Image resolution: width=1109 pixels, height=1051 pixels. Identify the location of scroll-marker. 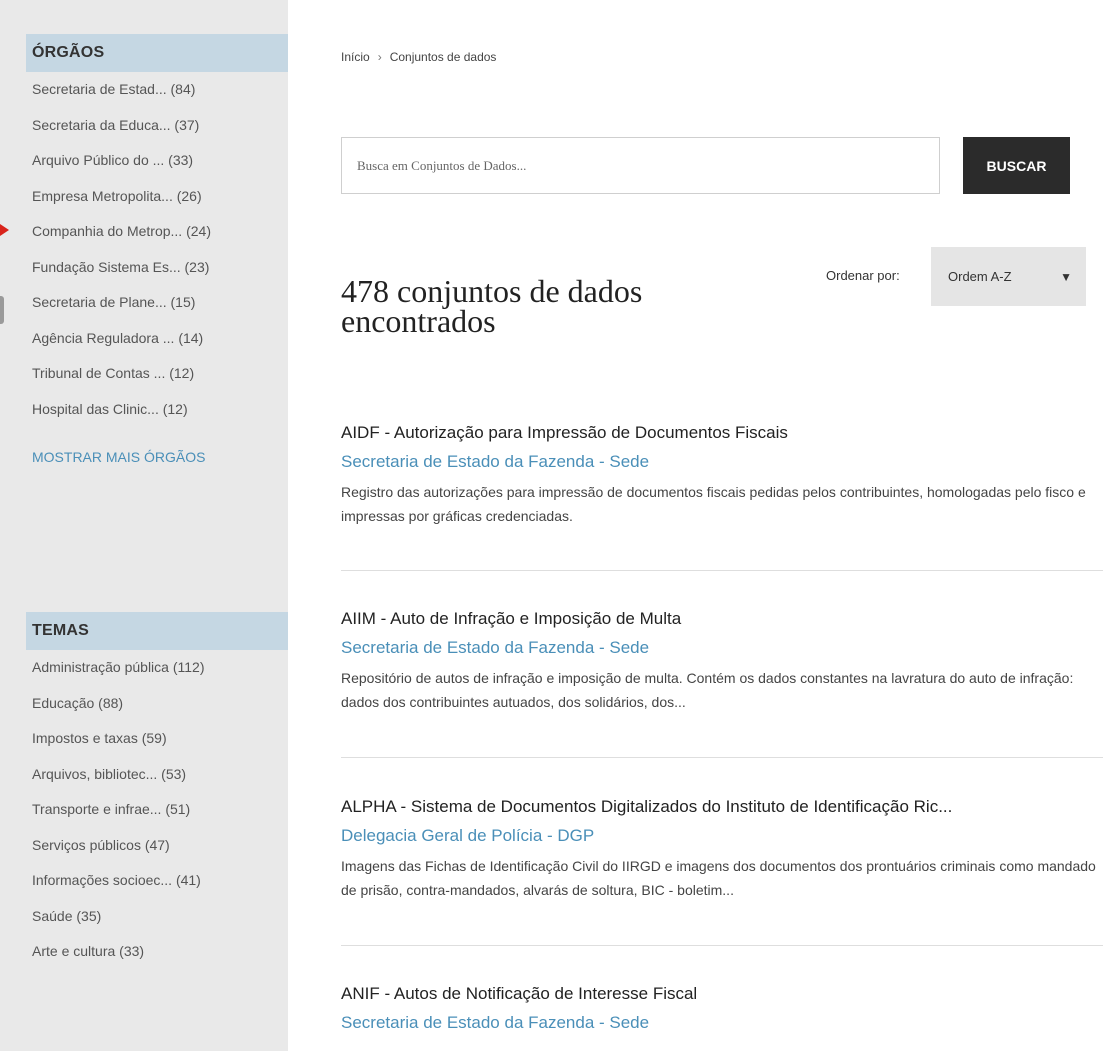
(2, 310).